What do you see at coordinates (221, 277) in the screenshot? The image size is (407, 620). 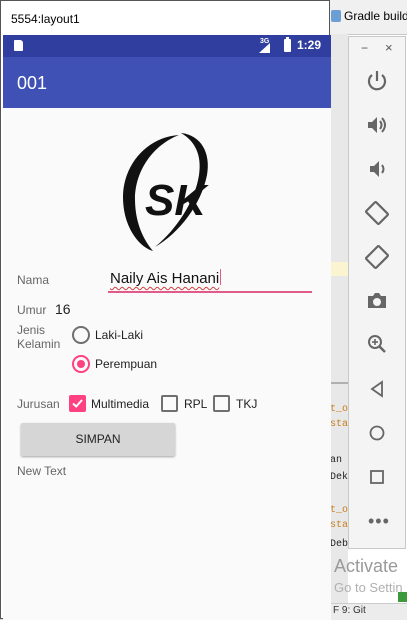 I see `text-cursor` at bounding box center [221, 277].